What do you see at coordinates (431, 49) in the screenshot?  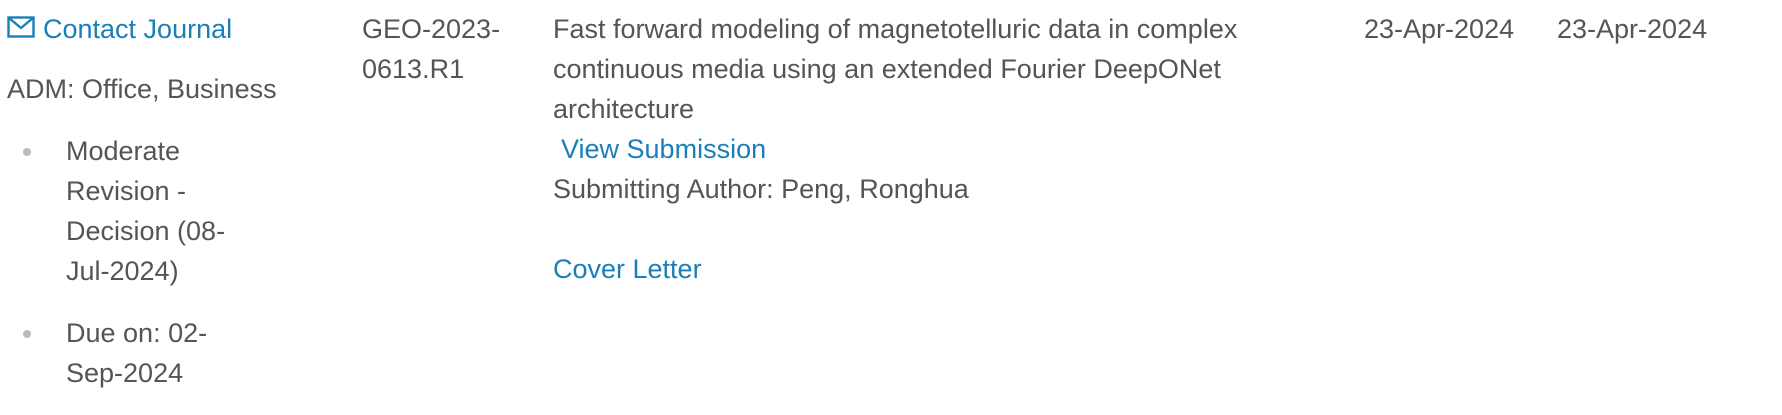 I see `manuscript-id: GEO-2023-0613.R1` at bounding box center [431, 49].